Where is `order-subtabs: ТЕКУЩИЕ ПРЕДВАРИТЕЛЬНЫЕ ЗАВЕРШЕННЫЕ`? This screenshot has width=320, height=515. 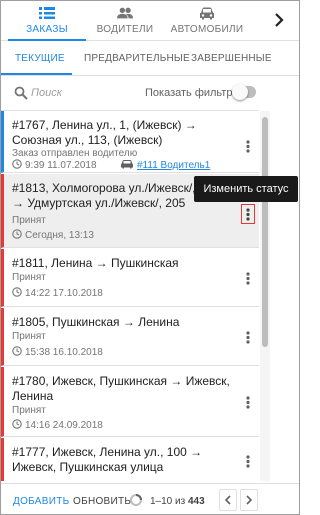
order-subtabs: ТЕКУЩИЕ ПРЕДВАРИТЕЛЬНЫЕ ЗАВЕРШЕННЫЕ is located at coordinates (150, 59).